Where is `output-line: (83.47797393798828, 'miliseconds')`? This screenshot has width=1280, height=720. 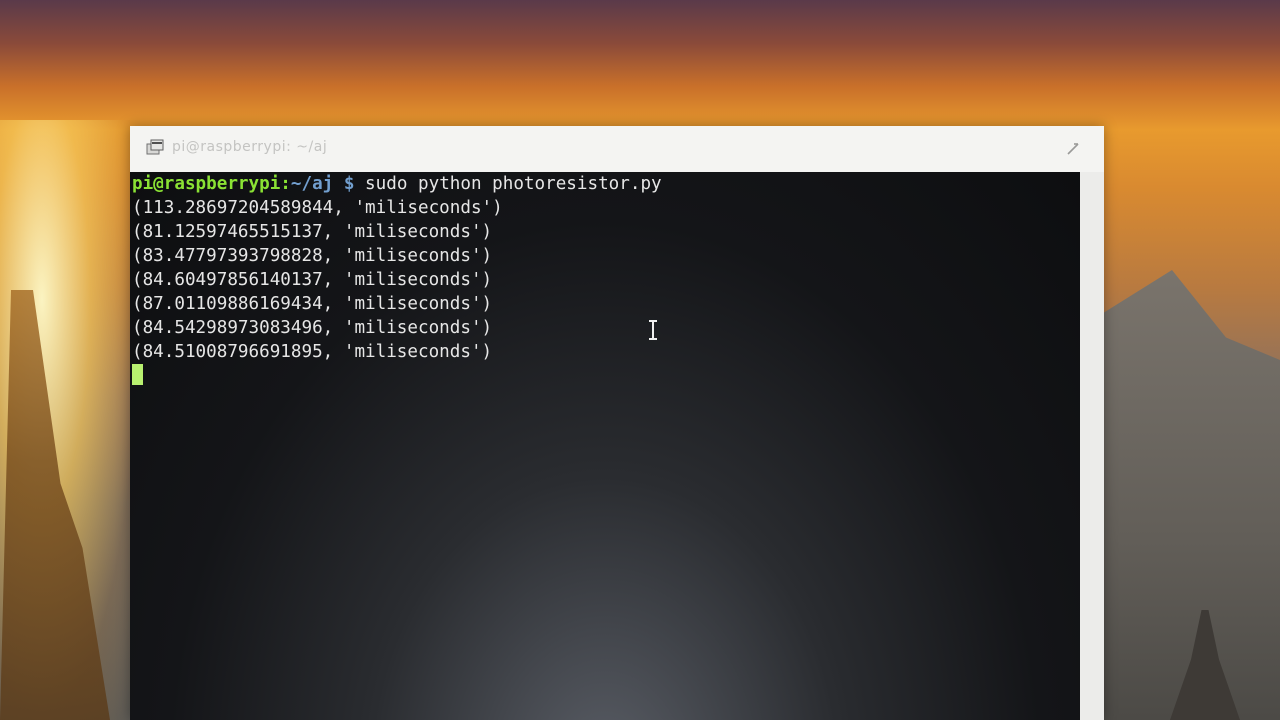
output-line: (83.47797393798828, 'miliseconds') is located at coordinates (312, 256).